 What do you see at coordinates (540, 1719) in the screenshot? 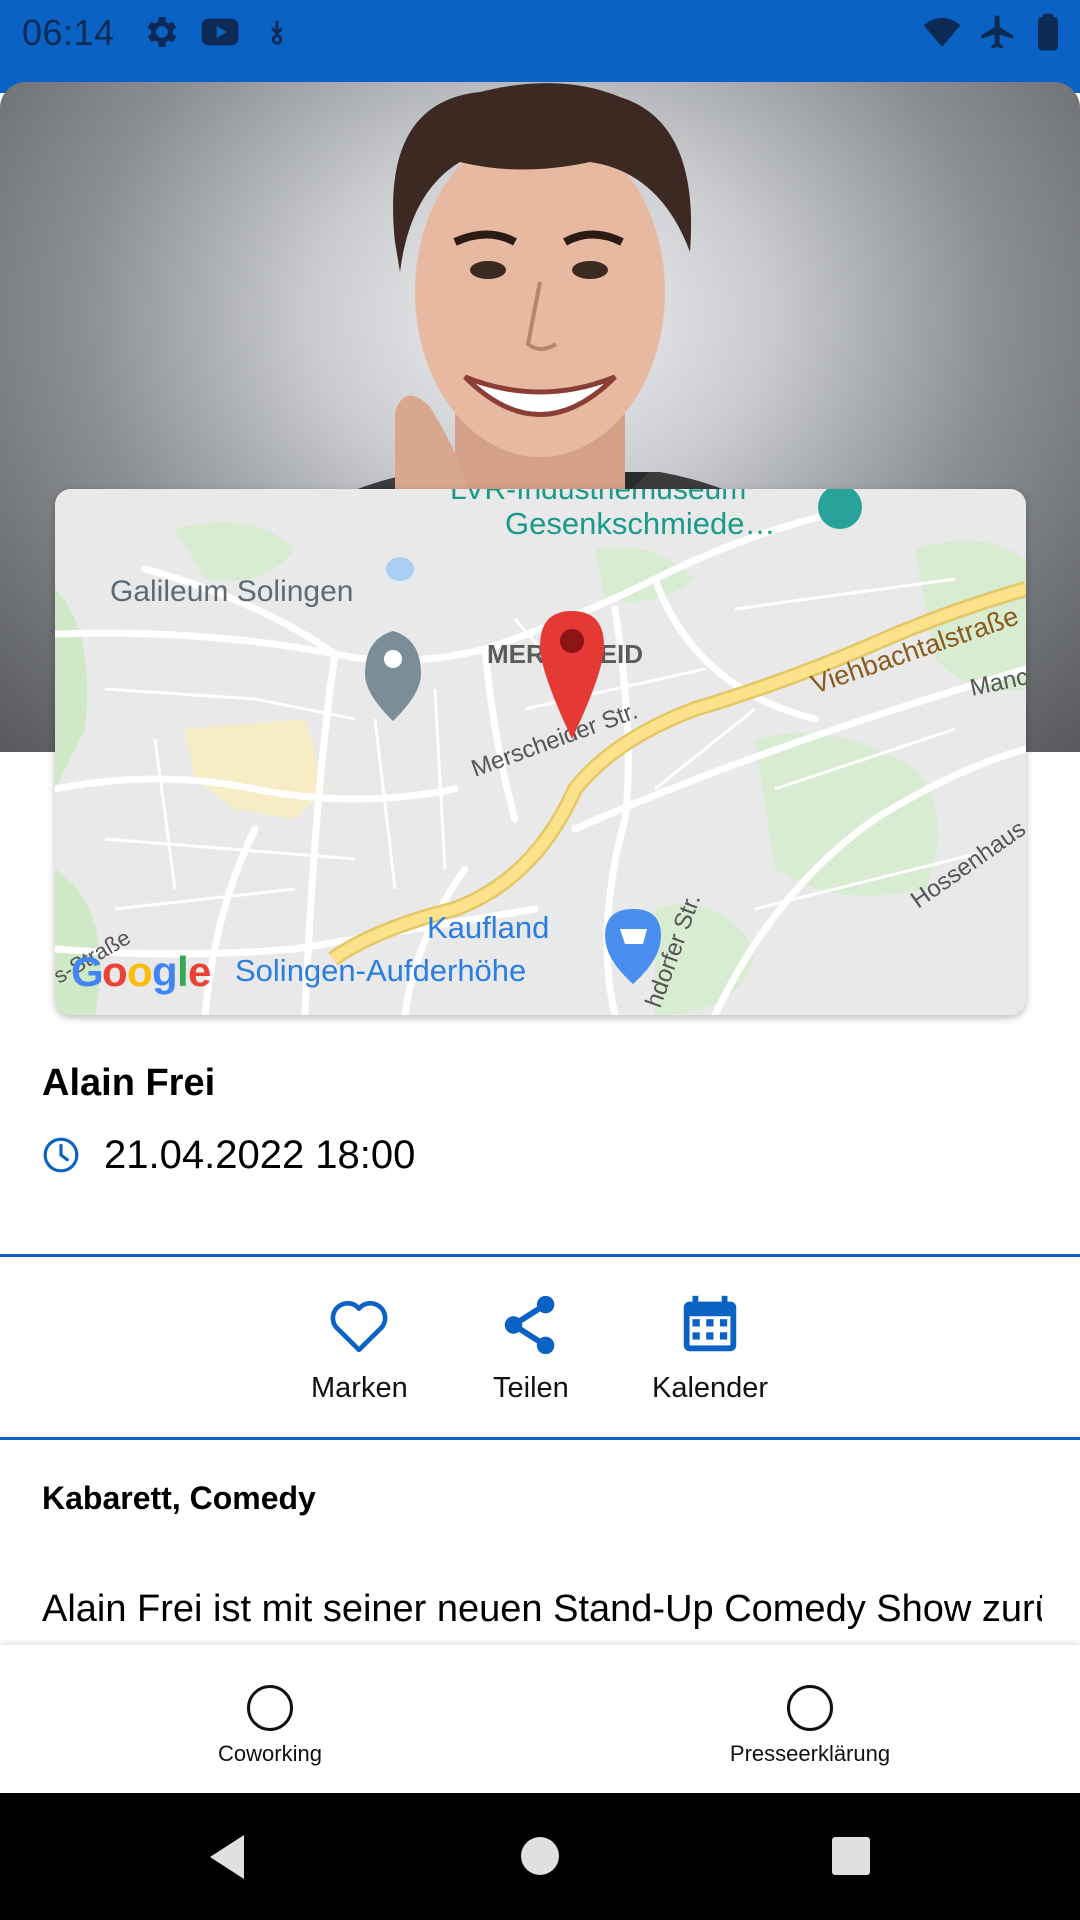
I see `bottom-tab-bar: Coworking Presseerklärung` at bounding box center [540, 1719].